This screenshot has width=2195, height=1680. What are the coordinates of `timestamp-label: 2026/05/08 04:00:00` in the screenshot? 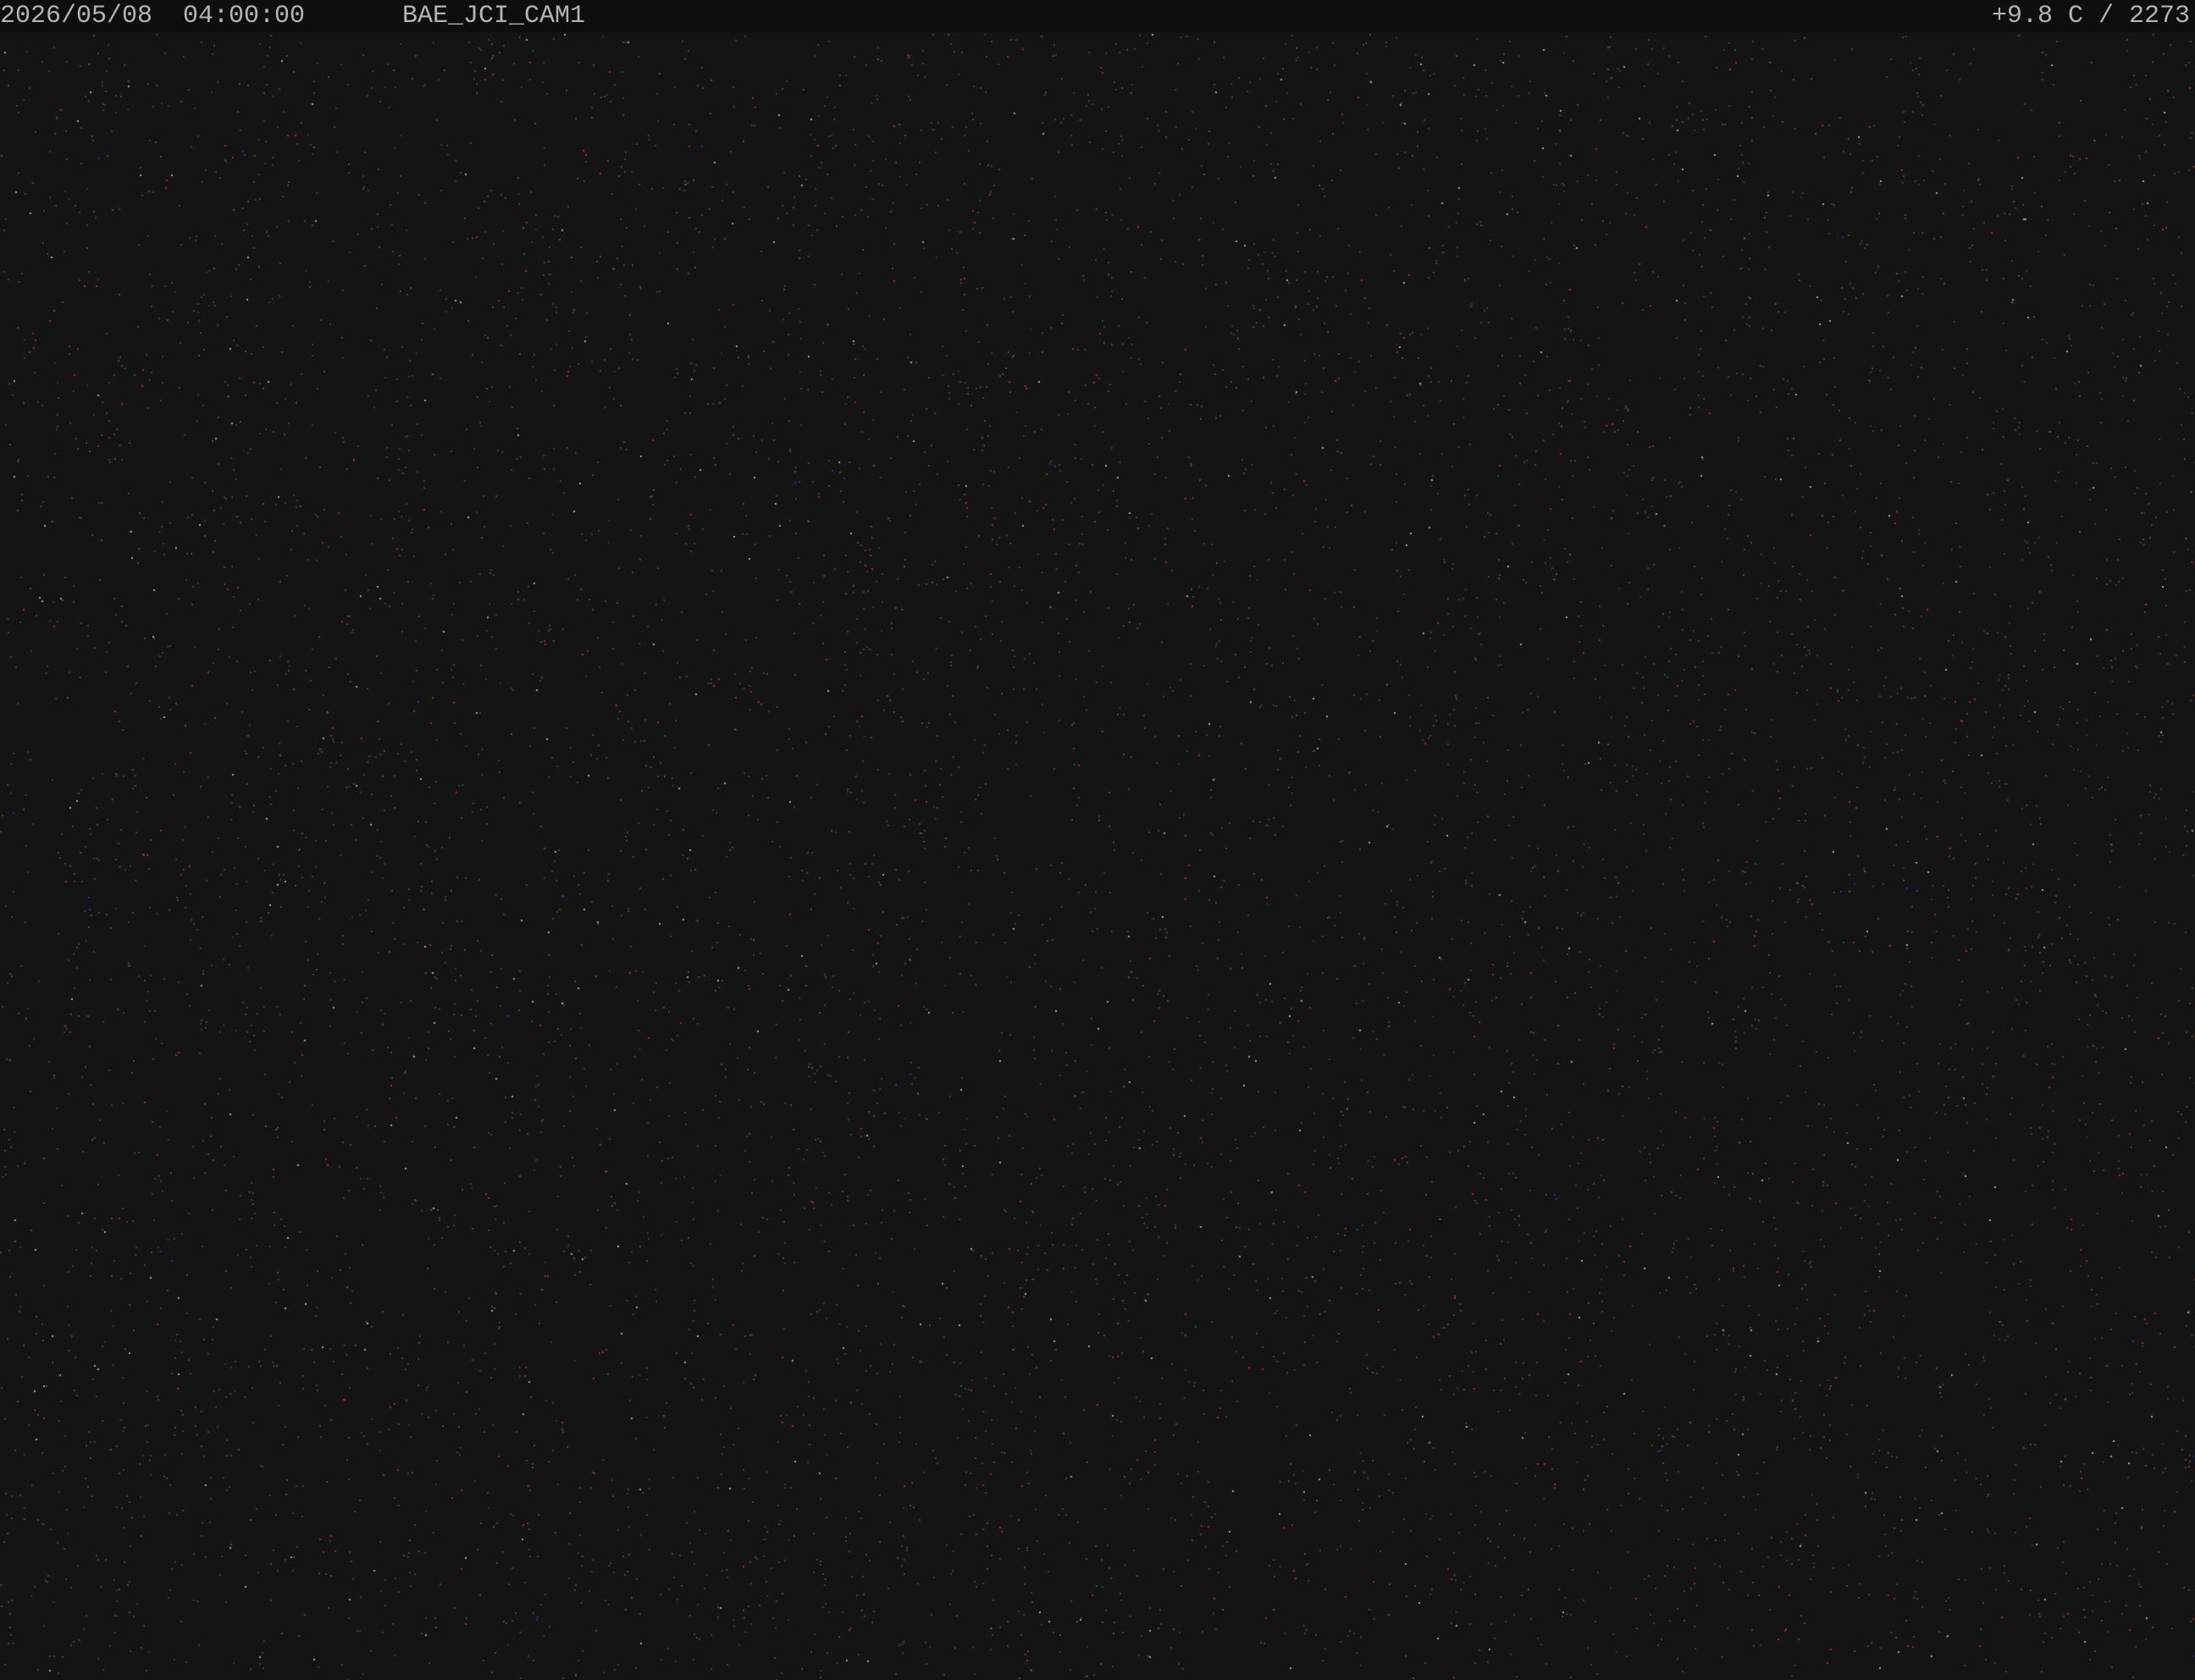 It's located at (153, 16).